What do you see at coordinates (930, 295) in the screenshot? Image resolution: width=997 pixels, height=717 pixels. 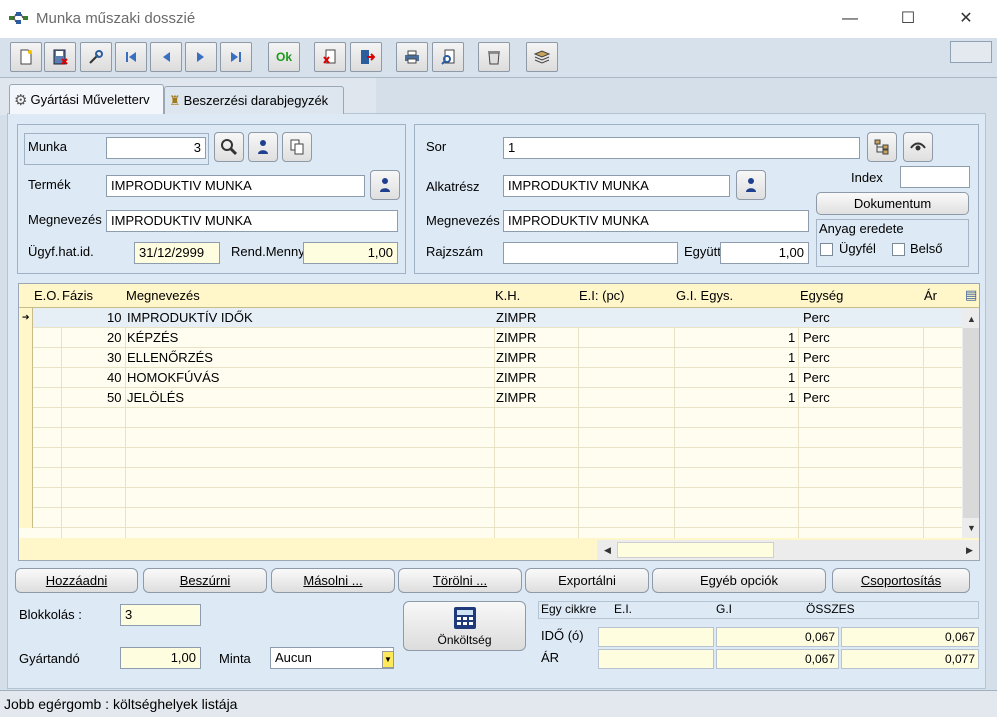 I see `header-ar: Ár` at bounding box center [930, 295].